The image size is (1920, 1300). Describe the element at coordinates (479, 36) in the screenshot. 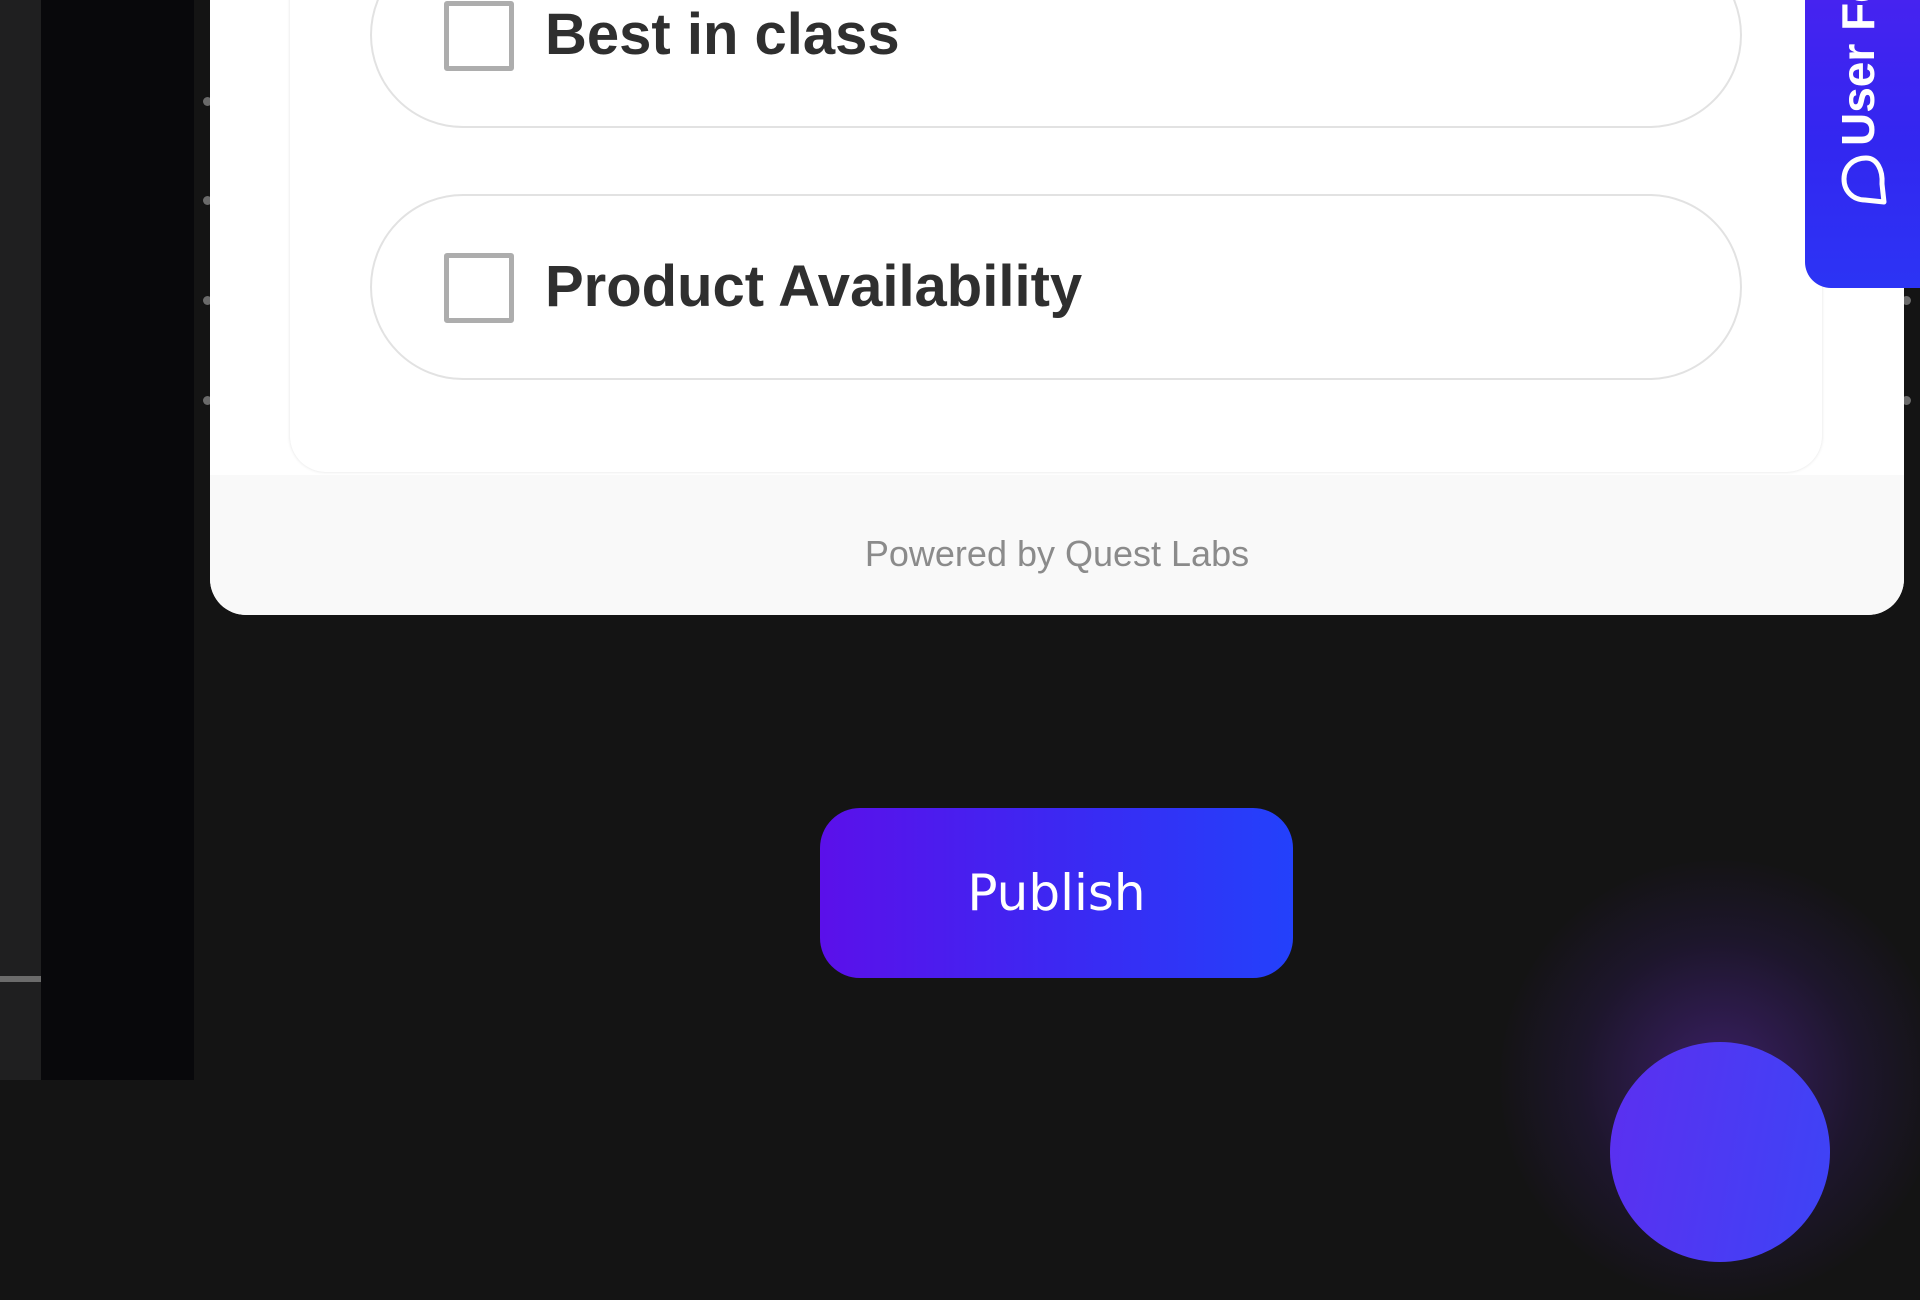

I see `checkbox-best-in-class` at that location.